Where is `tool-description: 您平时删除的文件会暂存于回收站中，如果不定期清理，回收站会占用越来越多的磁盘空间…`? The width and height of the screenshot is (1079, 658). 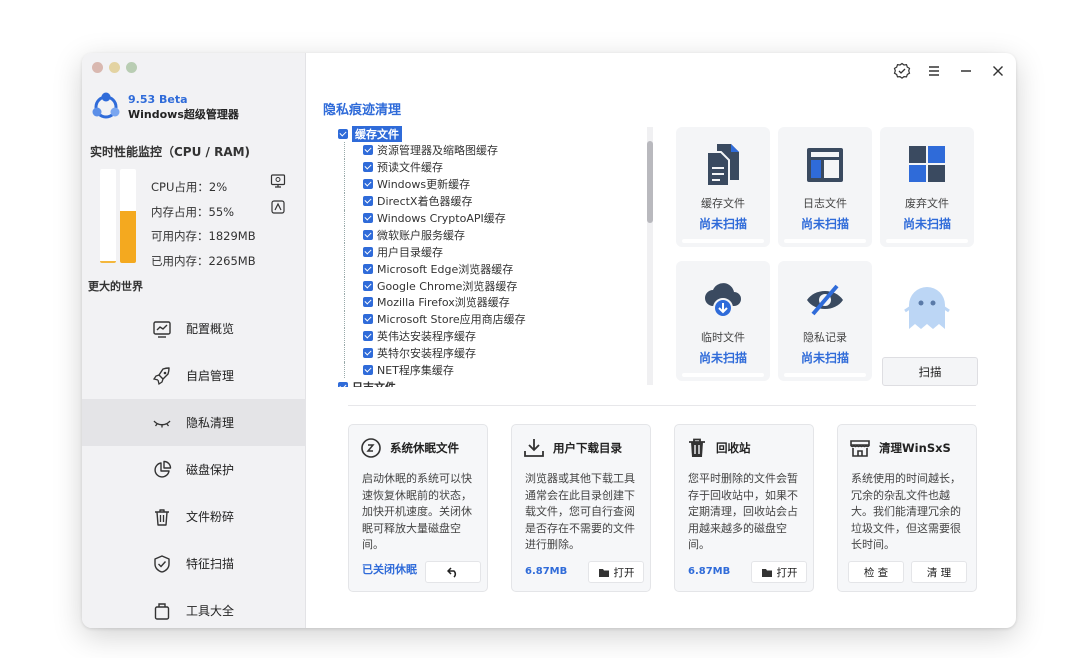 tool-description: 您平时删除的文件会暂存于回收站中，如果不定期清理，回收站会占用越来越多的磁盘空间… is located at coordinates (743, 511).